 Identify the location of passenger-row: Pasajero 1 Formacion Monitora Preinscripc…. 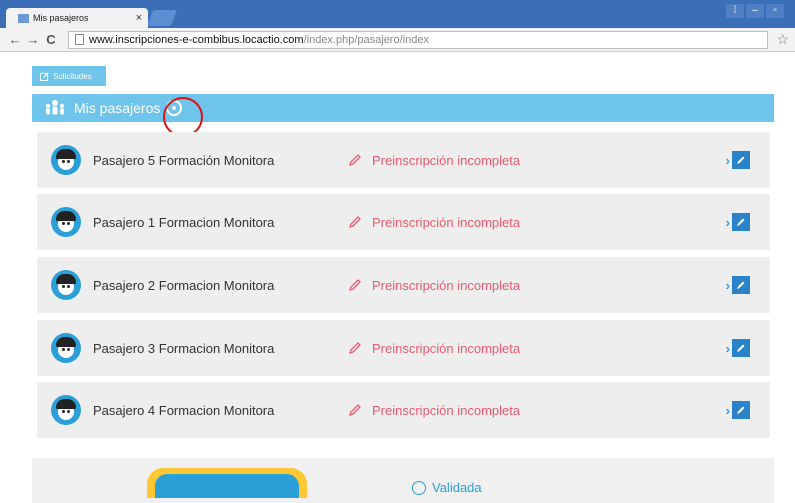
(403, 222).